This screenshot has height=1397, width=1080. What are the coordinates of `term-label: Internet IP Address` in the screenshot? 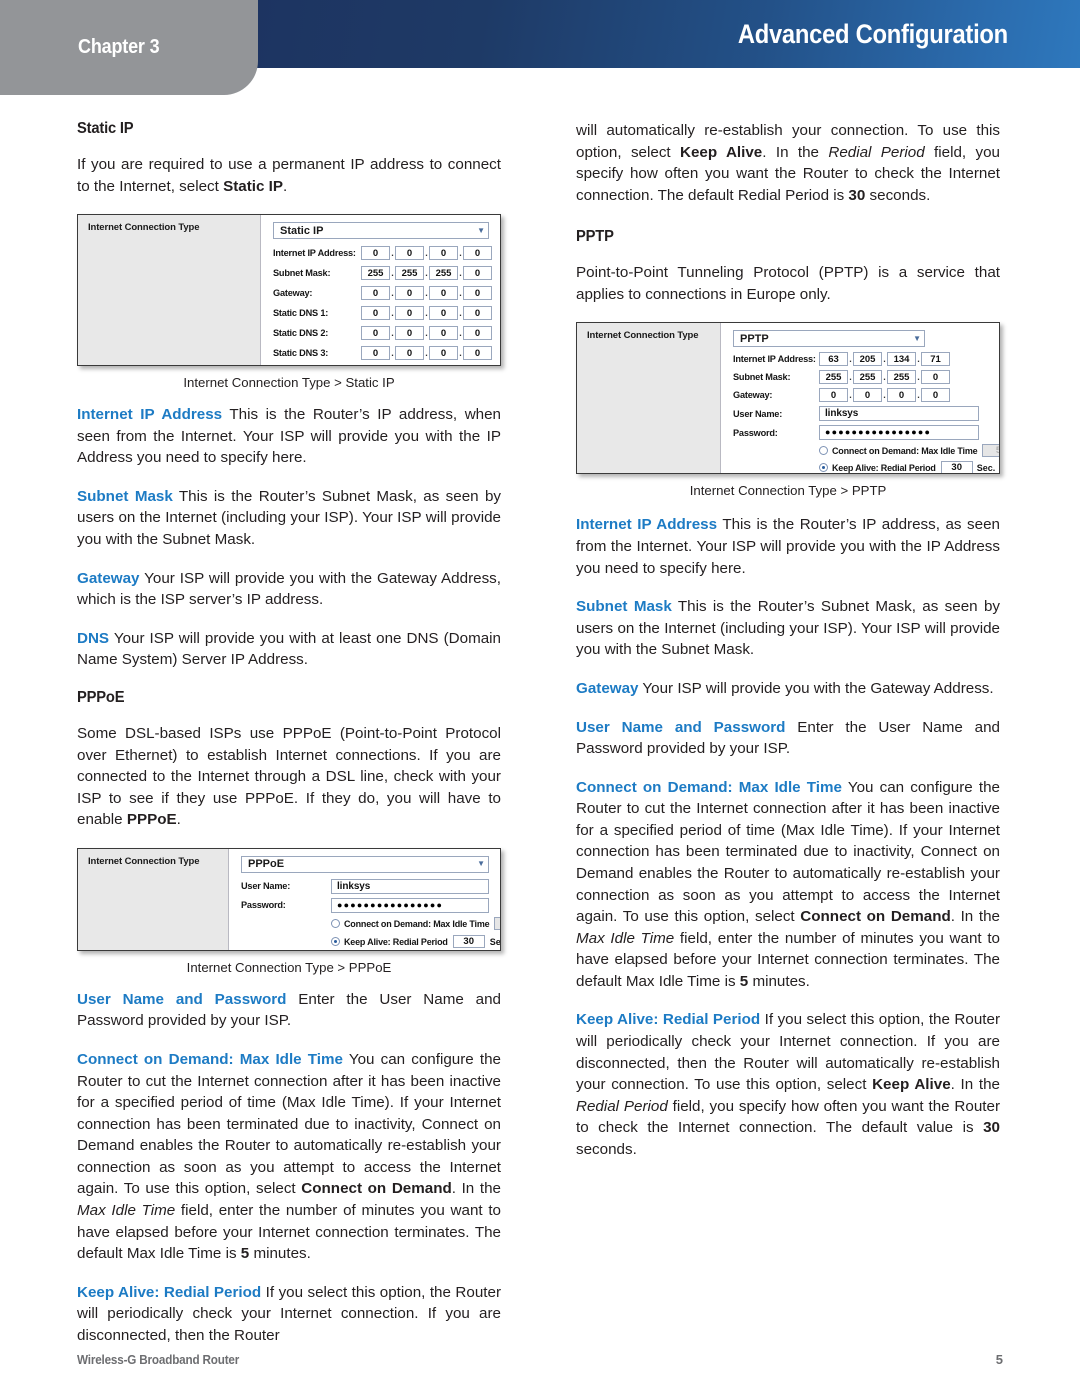 It's located at (150, 415).